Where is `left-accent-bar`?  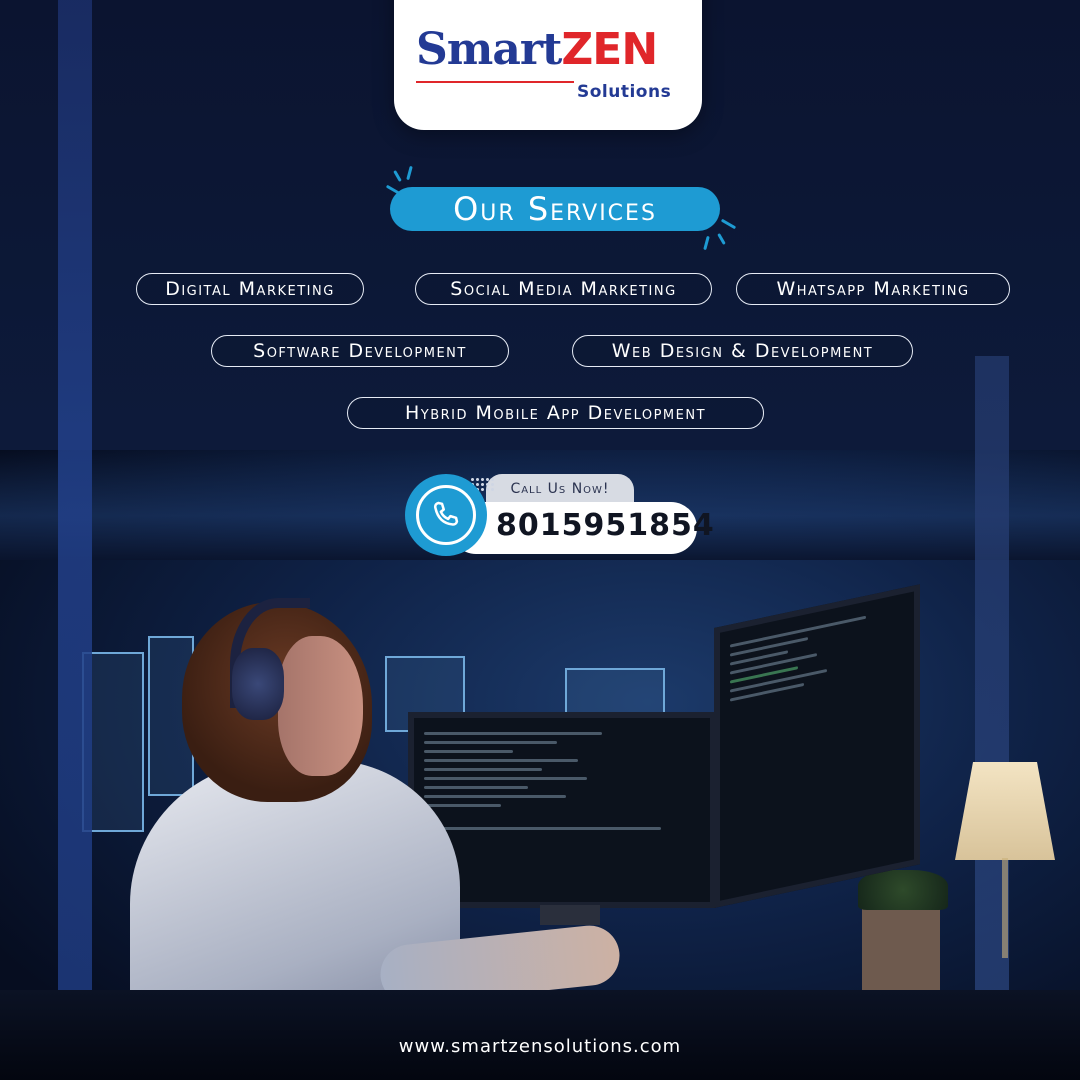
left-accent-bar is located at coordinates (75, 540).